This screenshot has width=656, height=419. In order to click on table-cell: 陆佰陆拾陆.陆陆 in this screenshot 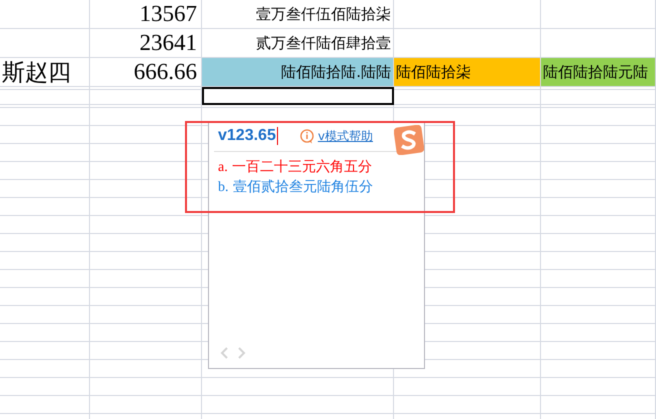, I will do `click(298, 72)`.